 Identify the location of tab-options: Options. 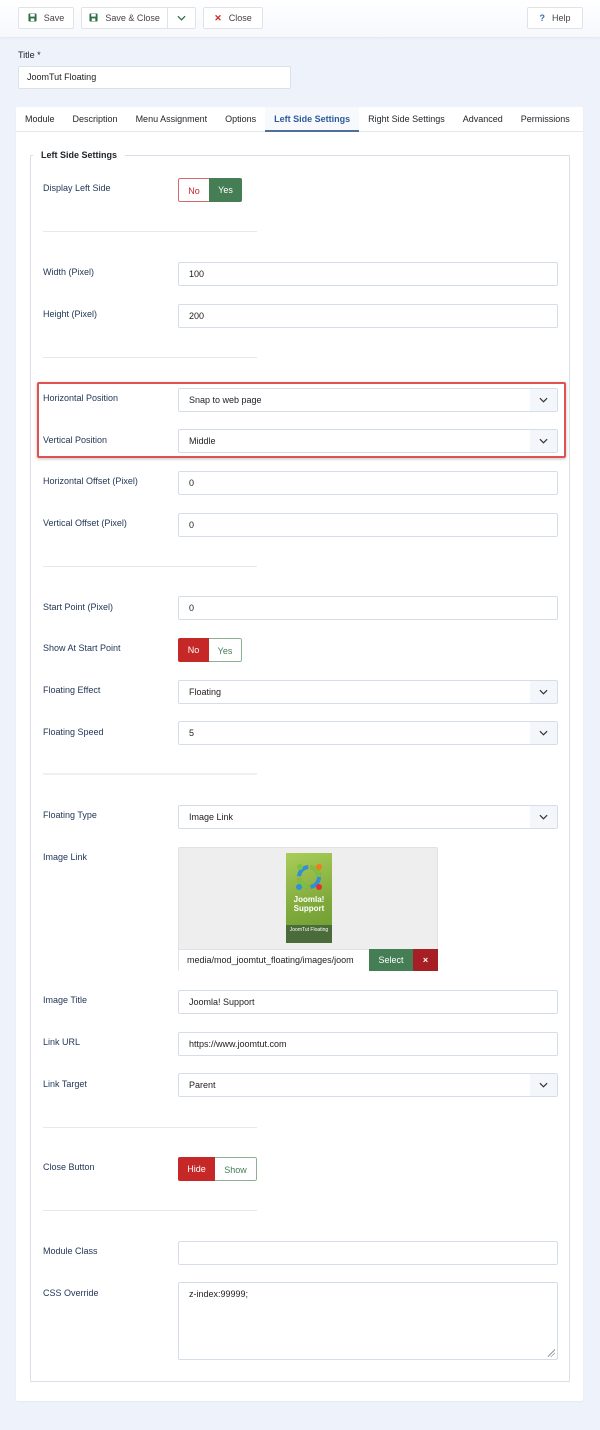
(240, 119).